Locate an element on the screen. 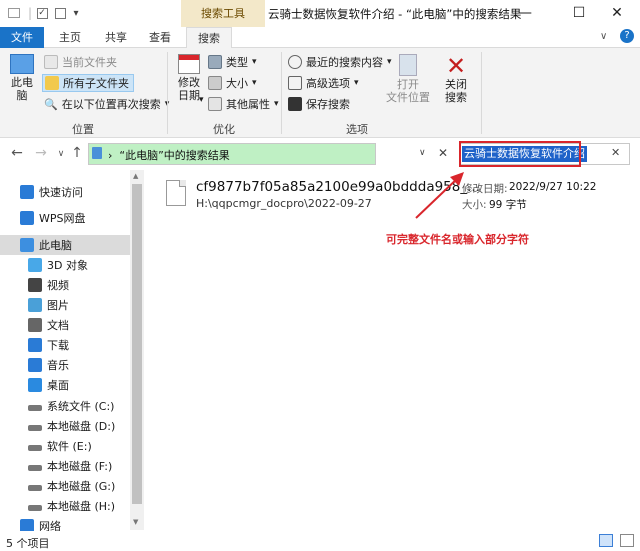 This screenshot has height=551, width=640. back-arrow-icon: ← is located at coordinates (17, 153).